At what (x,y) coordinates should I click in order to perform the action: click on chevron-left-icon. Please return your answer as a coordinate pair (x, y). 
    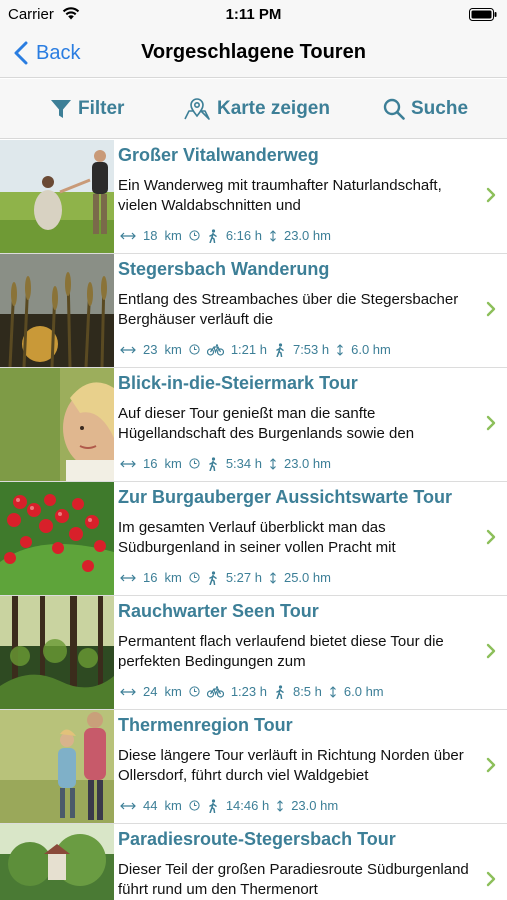
    Looking at the image, I should click on (21, 53).